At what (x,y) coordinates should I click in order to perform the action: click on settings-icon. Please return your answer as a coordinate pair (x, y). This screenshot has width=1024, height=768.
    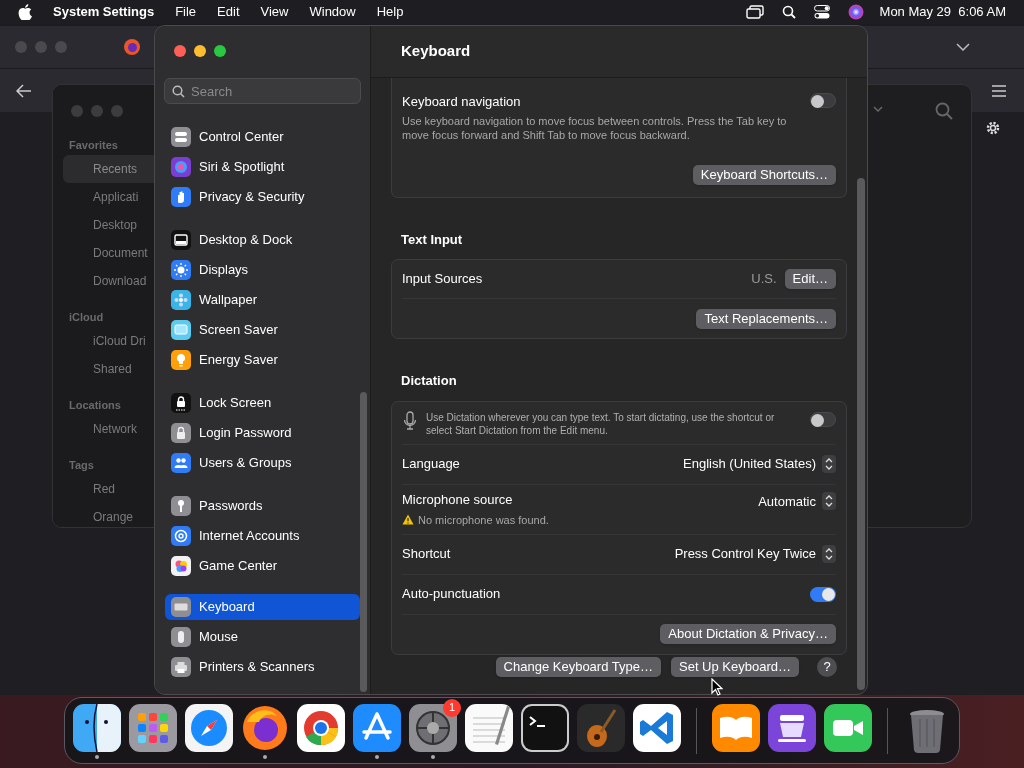
    Looking at the image, I should click on (993, 128).